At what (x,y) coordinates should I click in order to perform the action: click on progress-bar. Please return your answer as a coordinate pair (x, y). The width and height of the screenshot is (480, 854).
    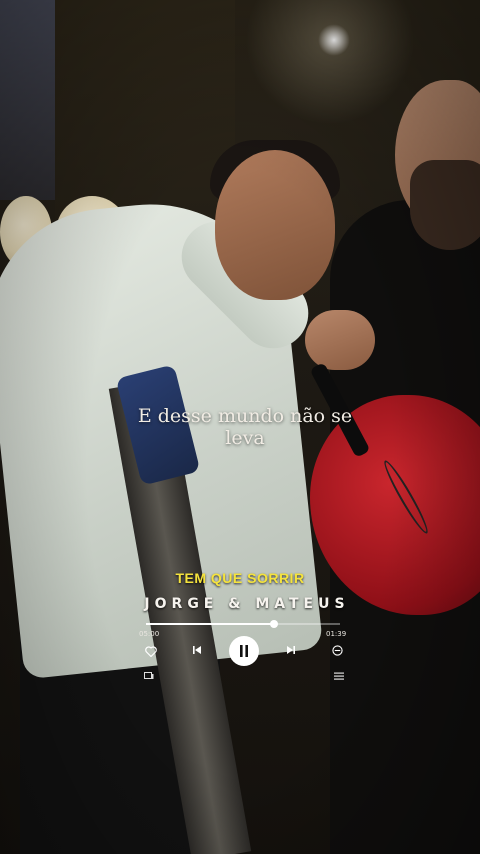
    Looking at the image, I should click on (243, 624).